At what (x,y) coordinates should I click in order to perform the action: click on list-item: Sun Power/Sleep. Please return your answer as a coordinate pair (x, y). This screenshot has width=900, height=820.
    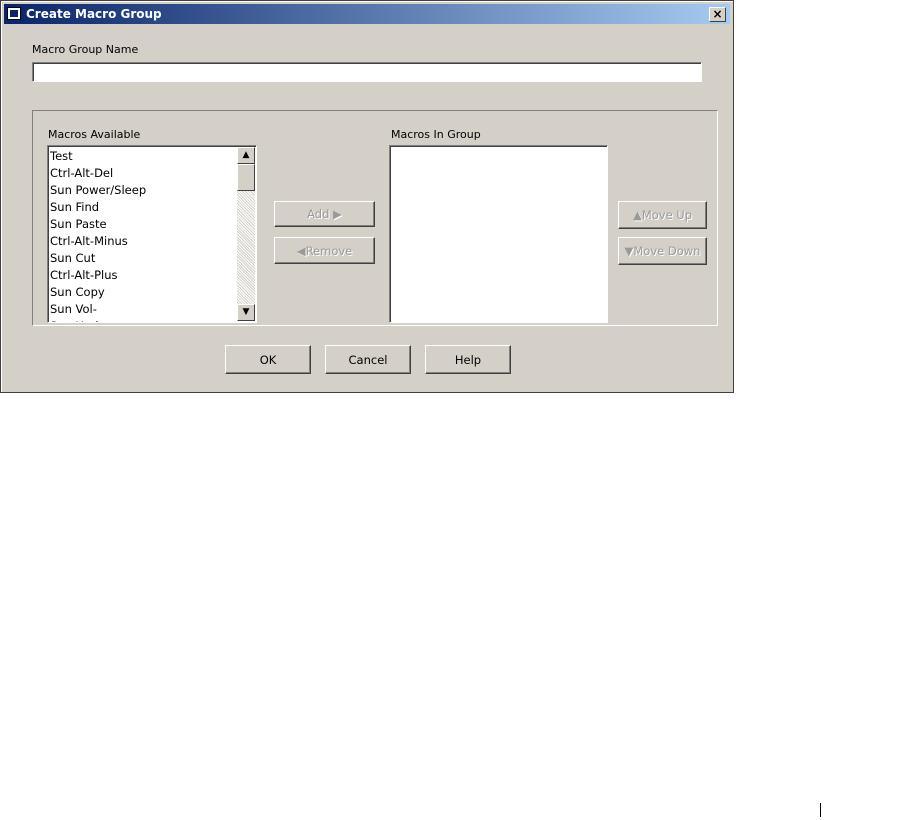
    Looking at the image, I should click on (143, 190).